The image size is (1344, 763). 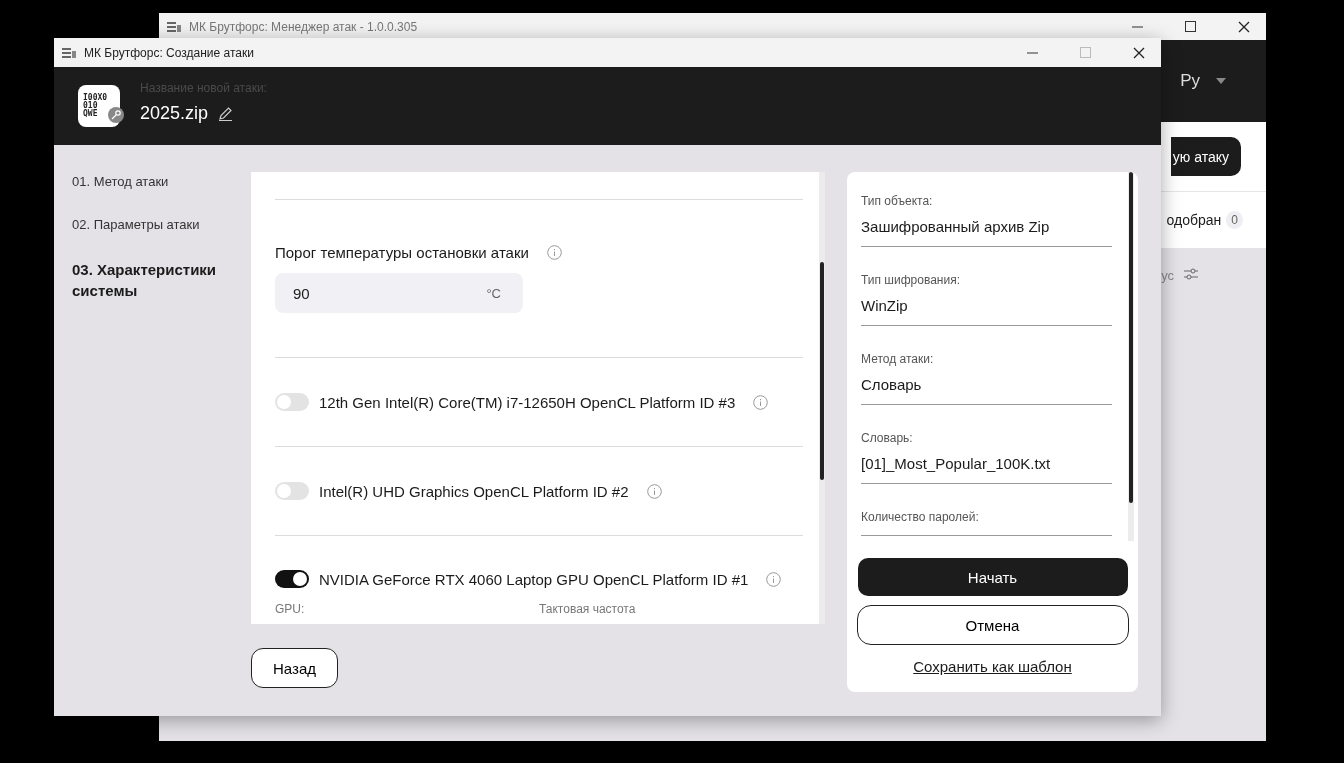 I want to click on count-badge: 0, so click(x=1234, y=220).